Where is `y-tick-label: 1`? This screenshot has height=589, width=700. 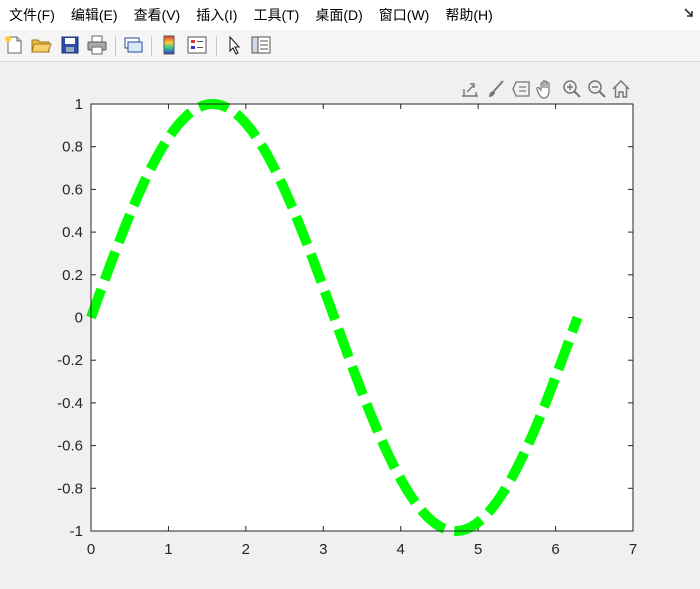
y-tick-label: 1 is located at coordinates (79, 104).